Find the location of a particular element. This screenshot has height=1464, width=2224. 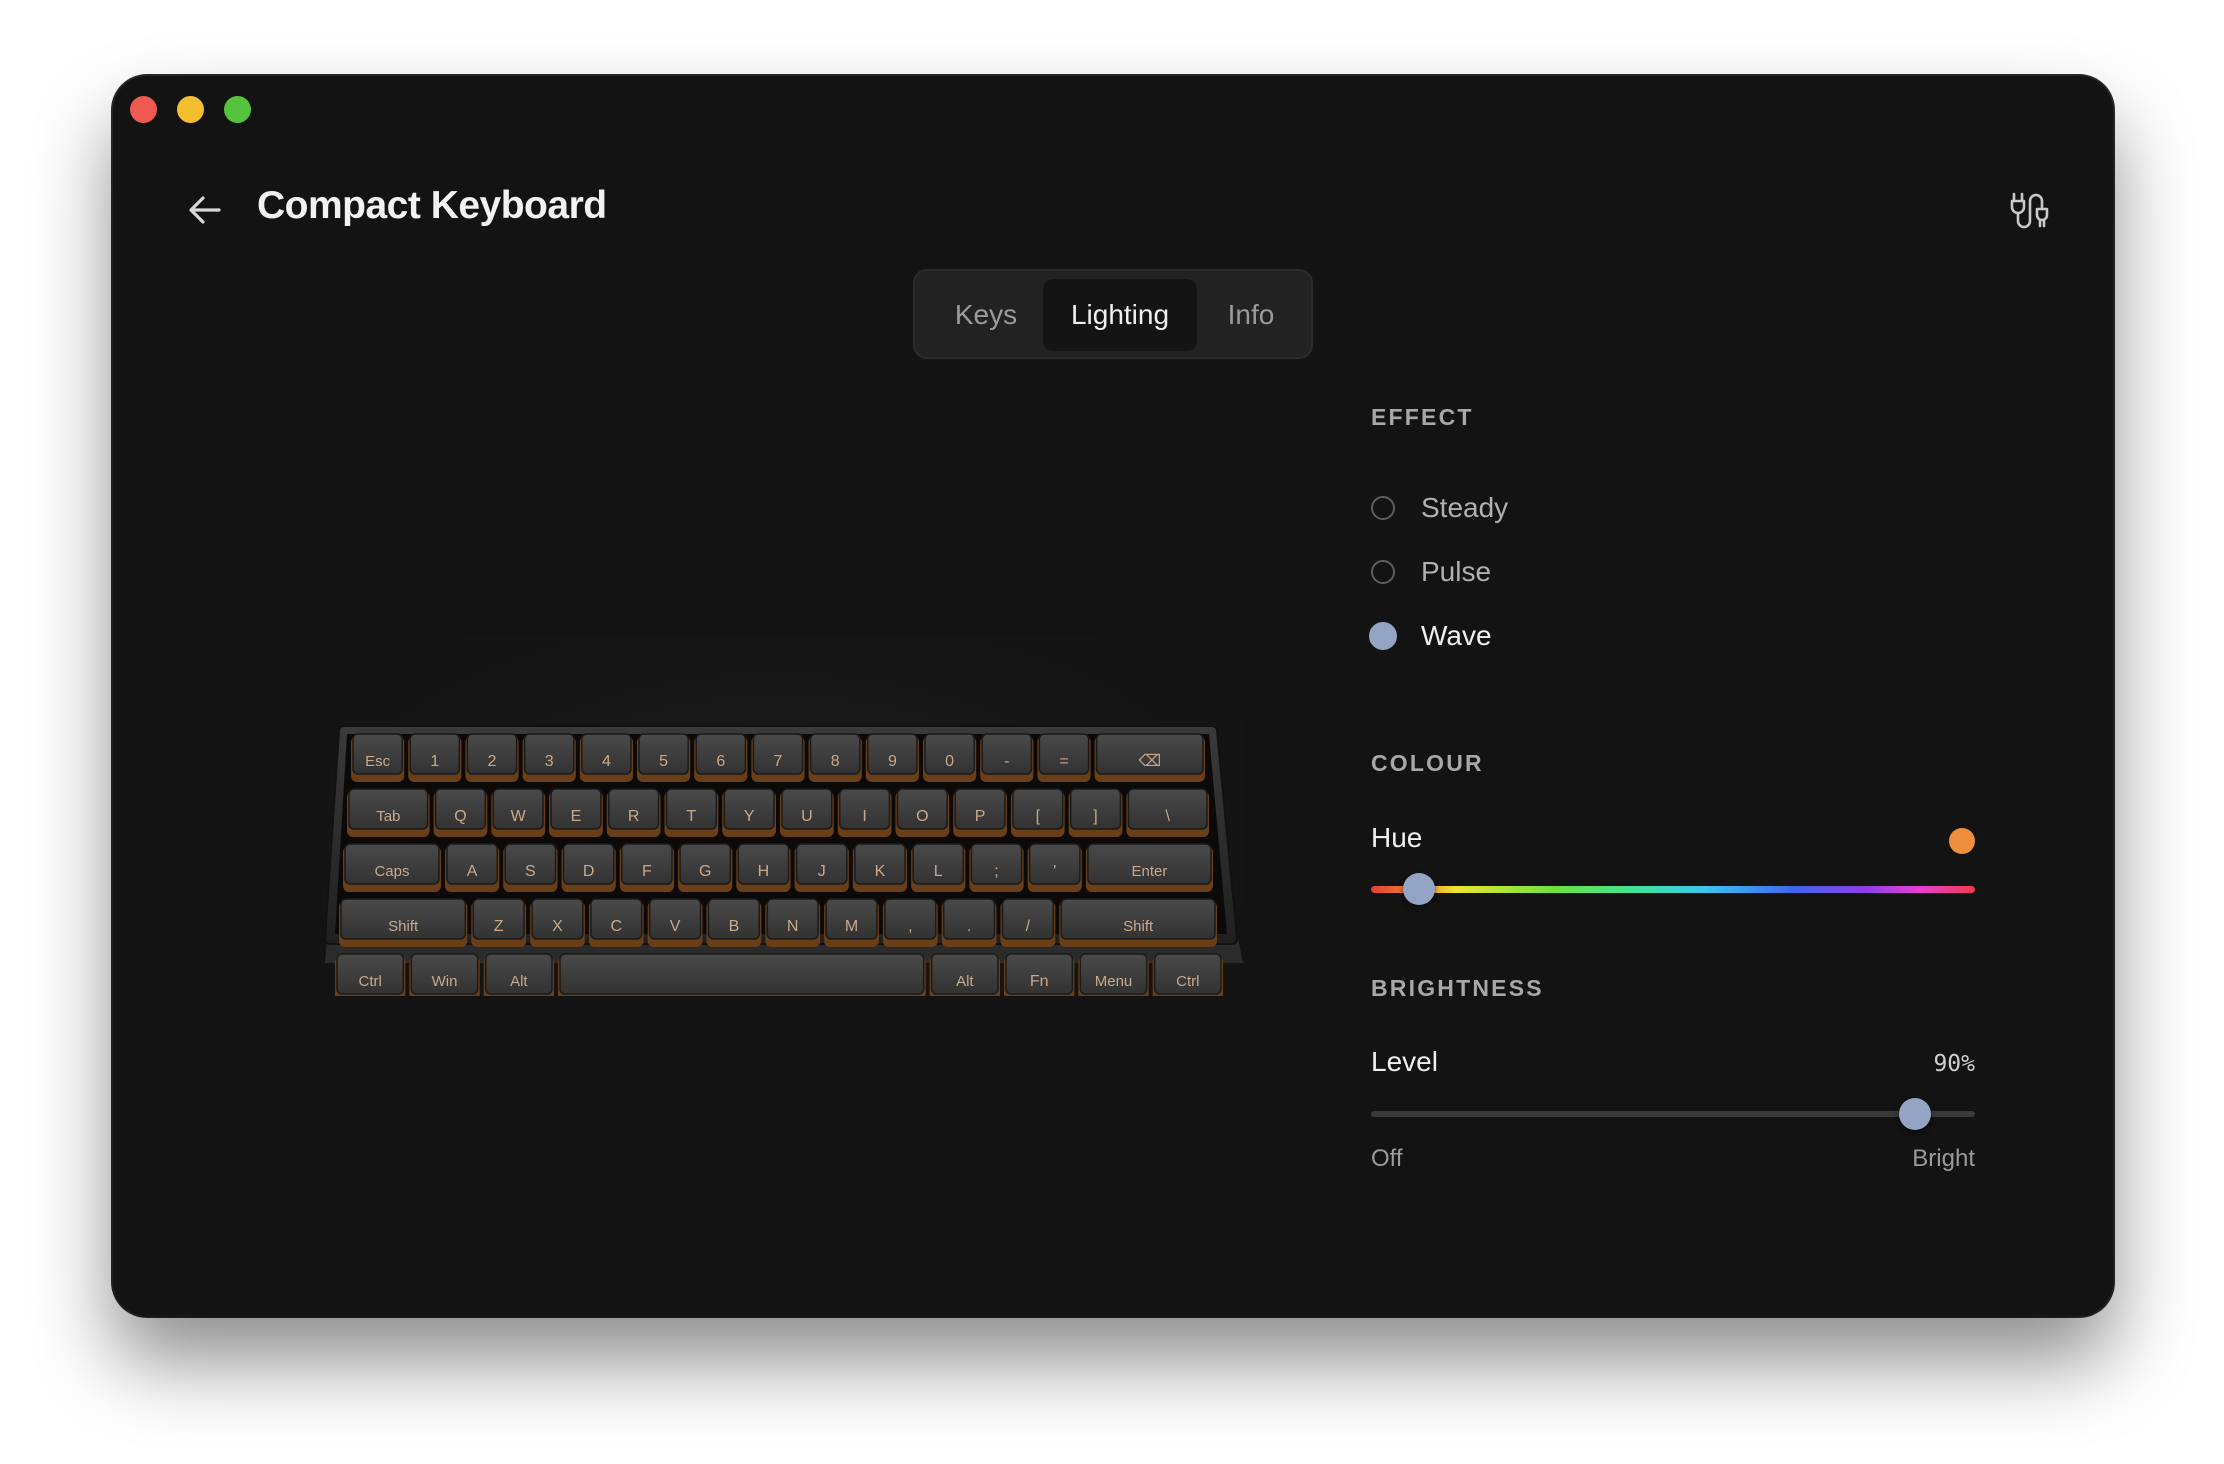

key-label: 4 is located at coordinates (606, 761).